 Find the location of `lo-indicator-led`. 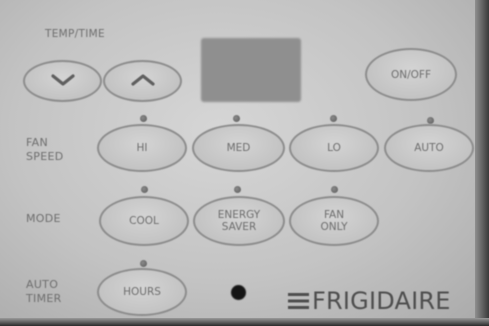

lo-indicator-led is located at coordinates (333, 118).